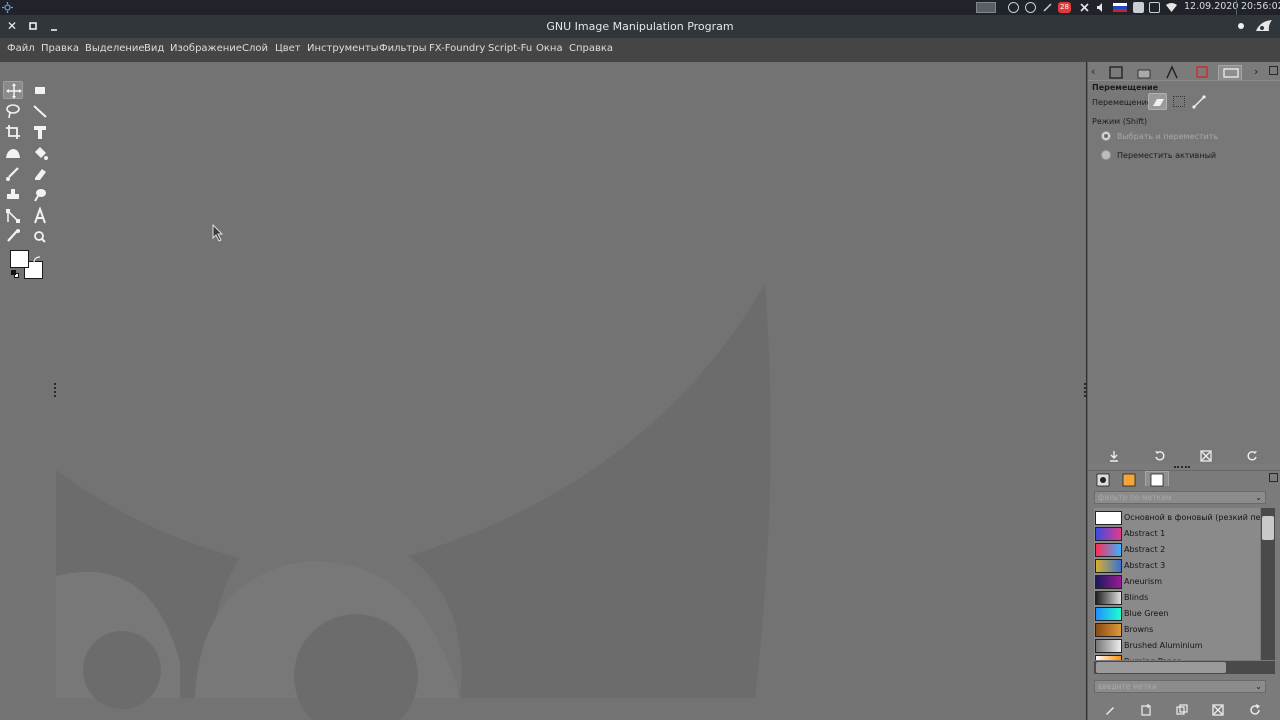  Describe the element at coordinates (1202, 72) in the screenshot. I see `tab-undo-history-icon` at that location.